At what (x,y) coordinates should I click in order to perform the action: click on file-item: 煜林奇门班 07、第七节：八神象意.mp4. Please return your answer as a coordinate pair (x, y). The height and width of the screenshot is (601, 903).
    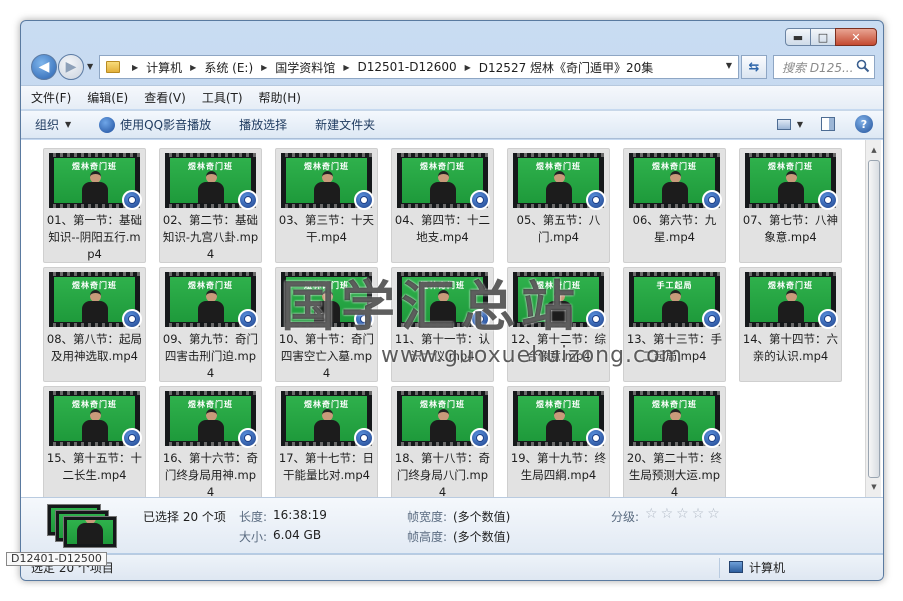
    Looking at the image, I should click on (790, 205).